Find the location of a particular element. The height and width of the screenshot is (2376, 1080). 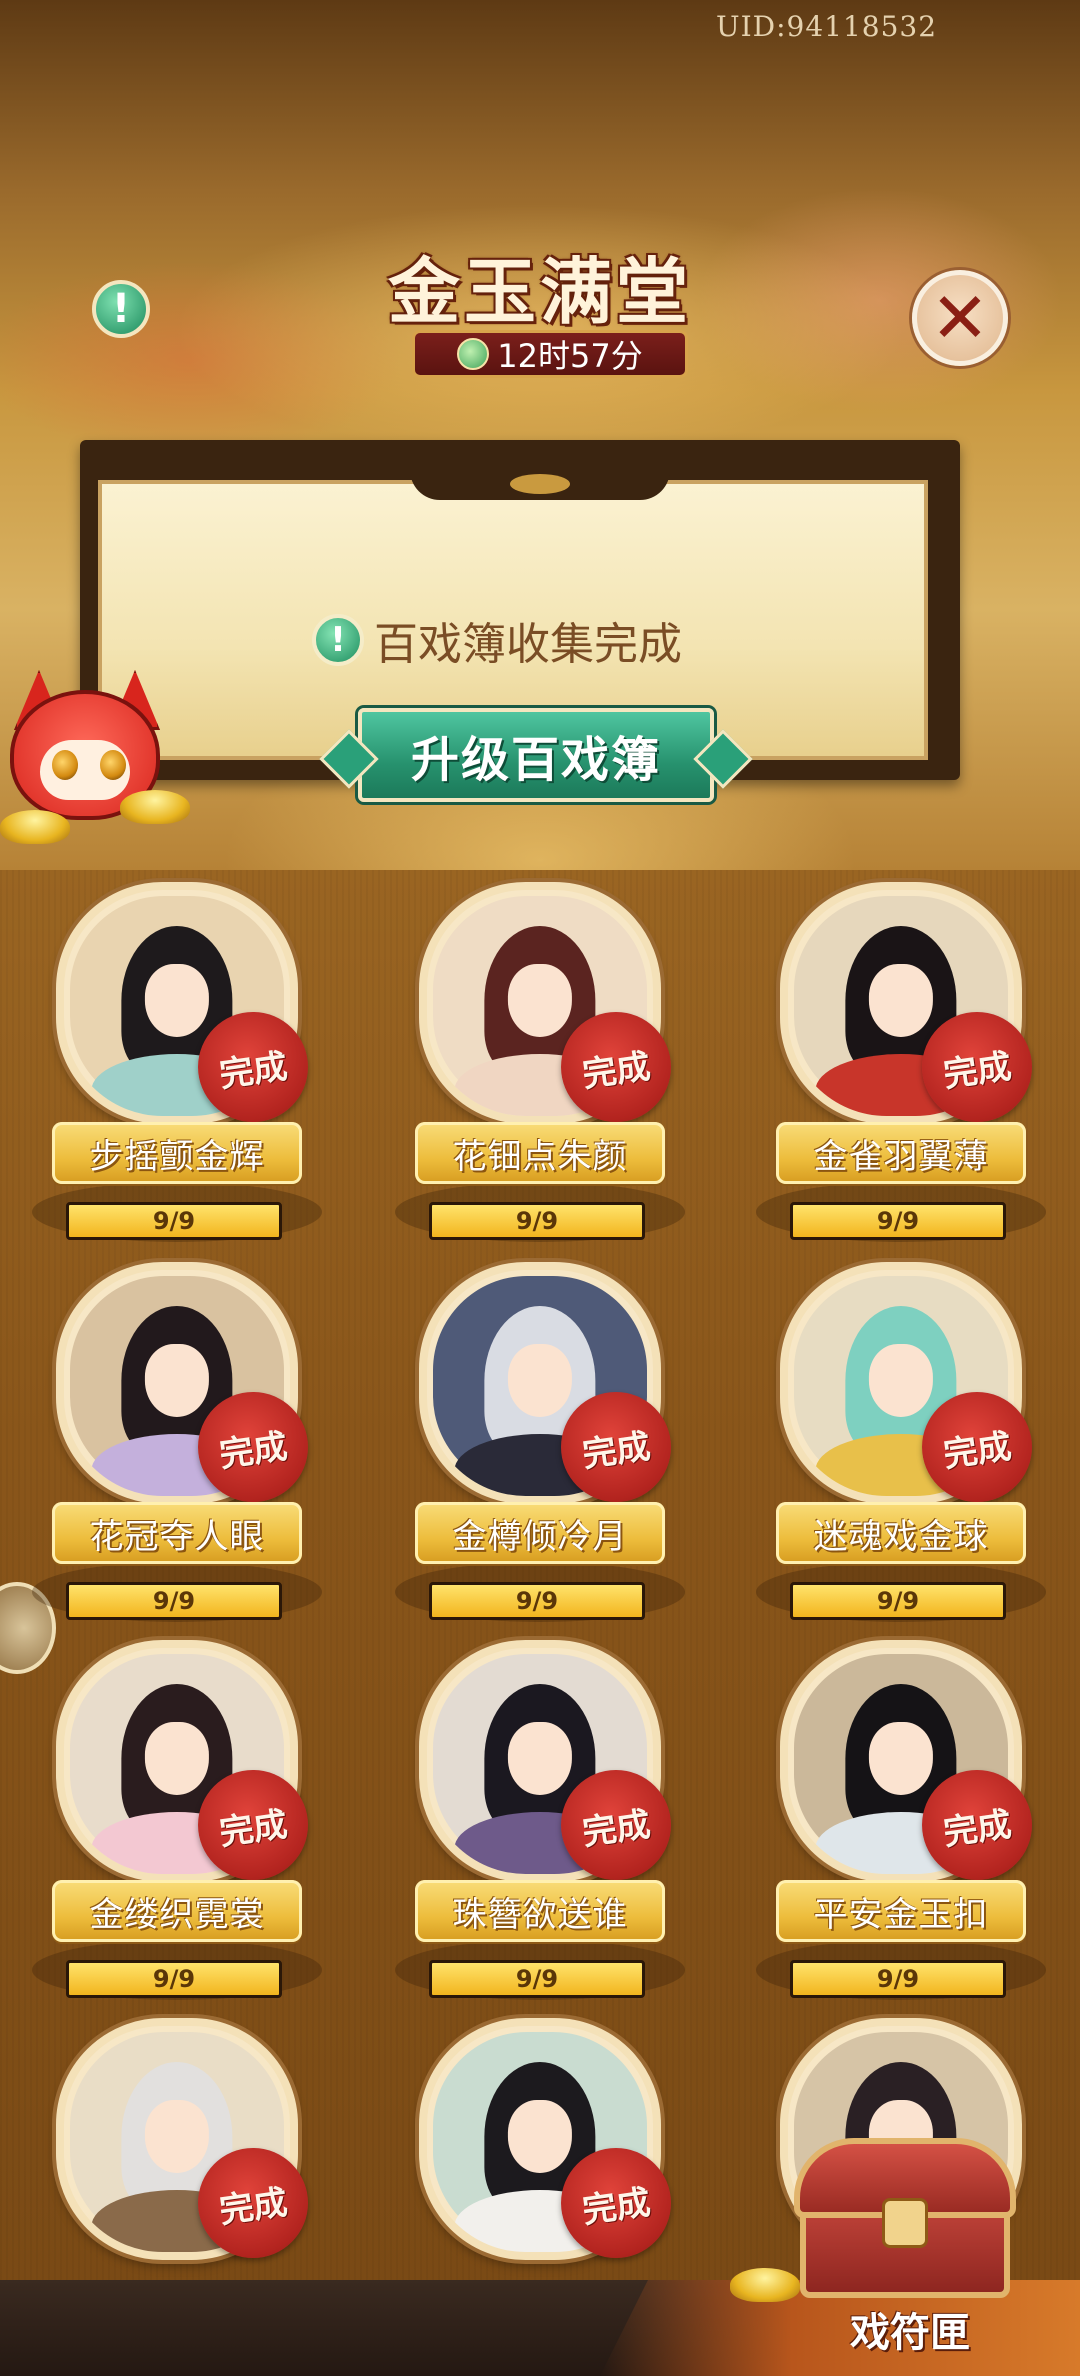

event-timer: 12时57分 is located at coordinates (550, 354).